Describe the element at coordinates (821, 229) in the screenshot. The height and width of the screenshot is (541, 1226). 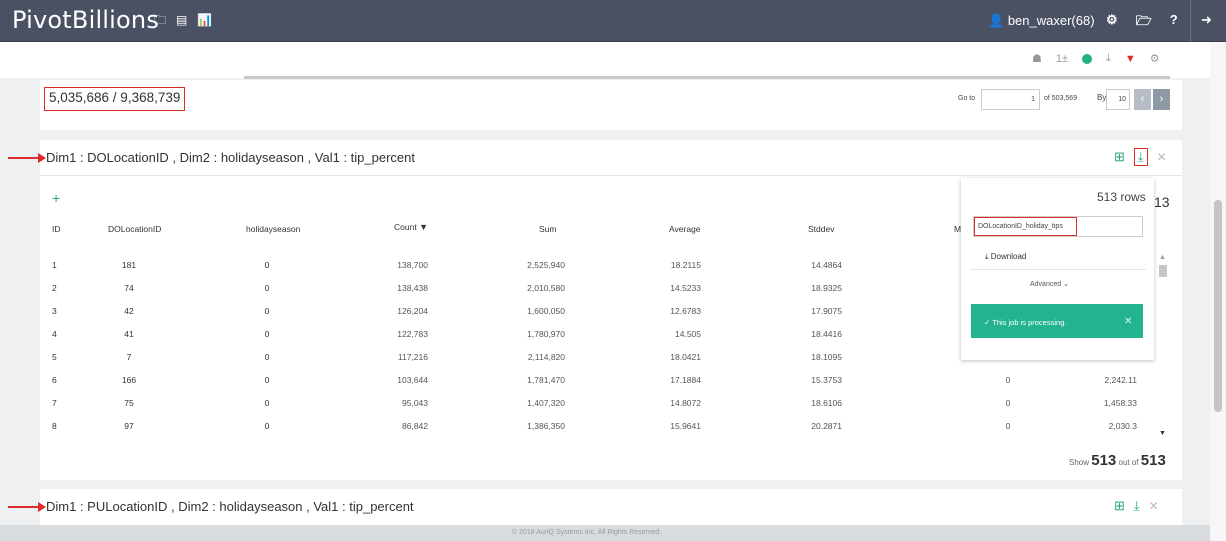
I see `col-header-stddev: Stddev` at that location.